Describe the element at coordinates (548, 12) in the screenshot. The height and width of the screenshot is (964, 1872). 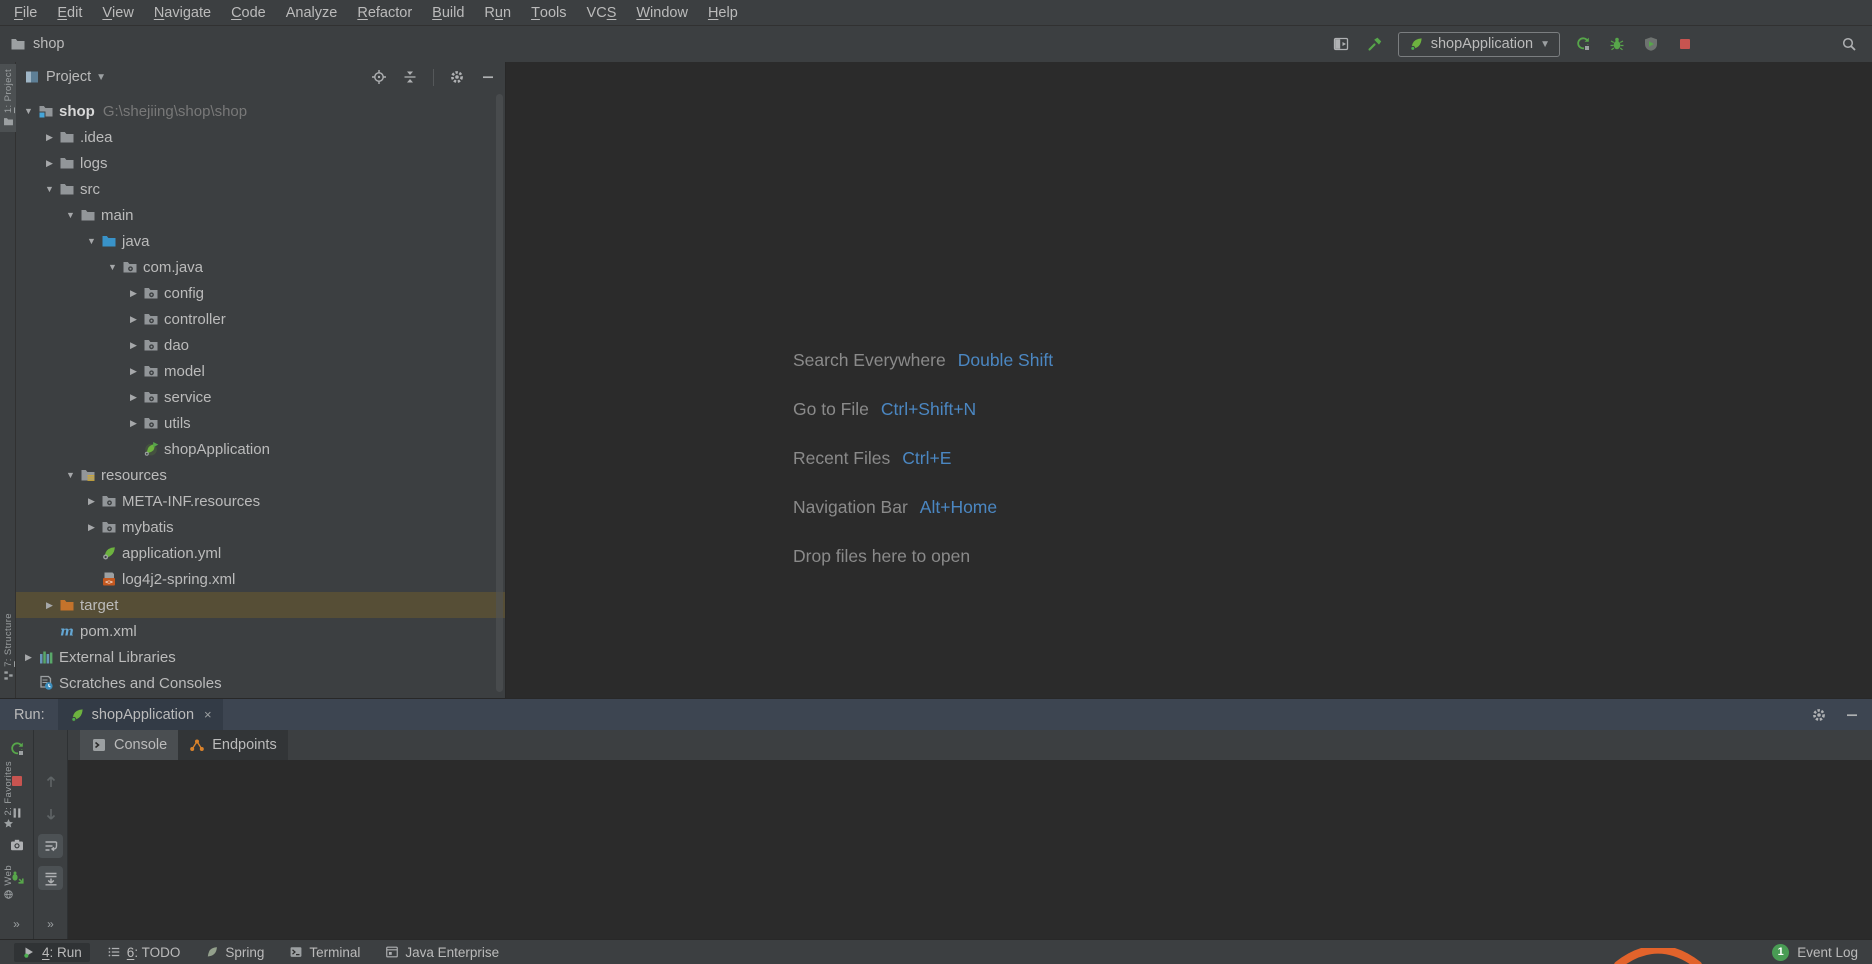
I see `menu-tools: Tools` at that location.